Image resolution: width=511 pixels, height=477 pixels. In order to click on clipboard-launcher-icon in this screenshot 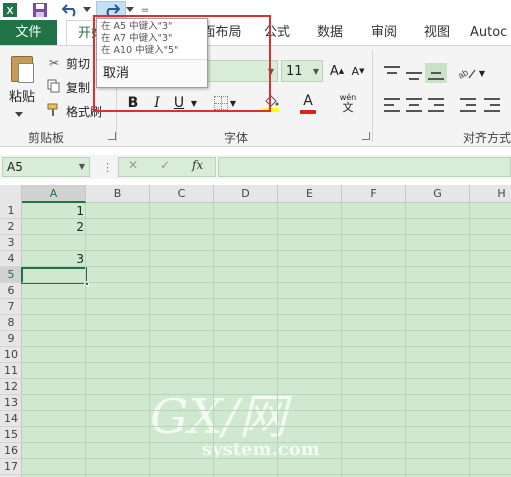, I will do `click(112, 136)`.